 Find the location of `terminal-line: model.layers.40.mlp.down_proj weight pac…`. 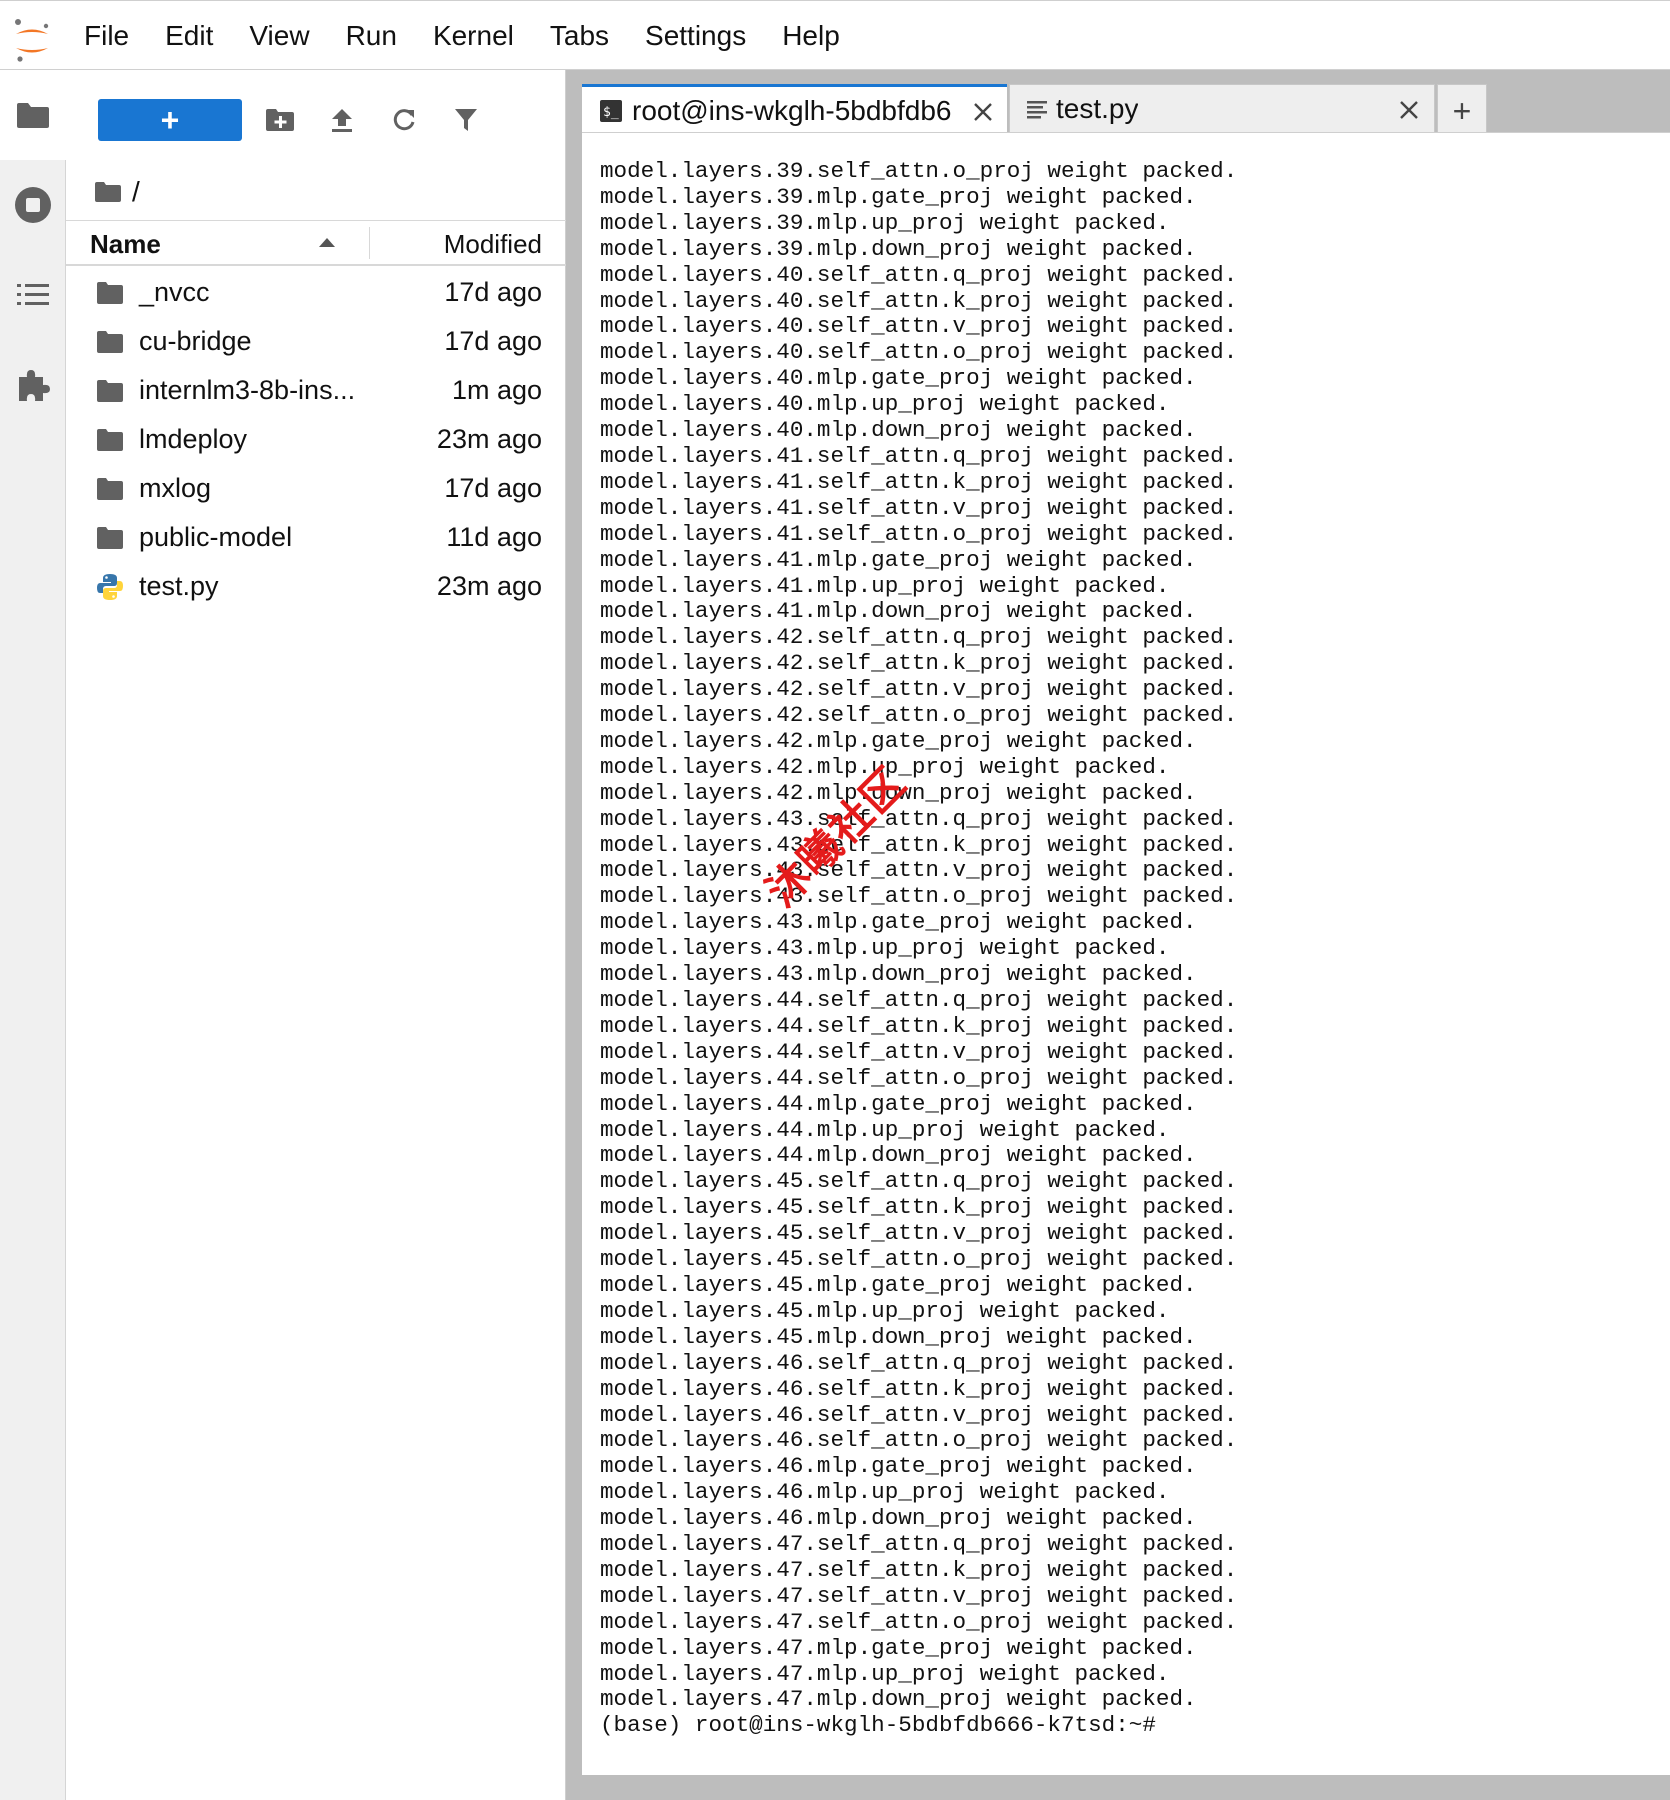

terminal-line: model.layers.40.mlp.down_proj weight pac… is located at coordinates (898, 430).